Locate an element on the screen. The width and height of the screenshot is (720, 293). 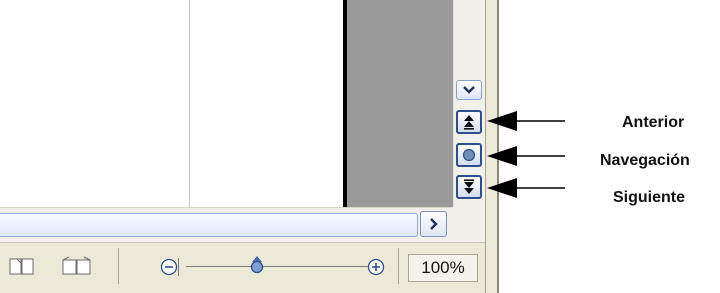
navigation-button is located at coordinates (469, 155).